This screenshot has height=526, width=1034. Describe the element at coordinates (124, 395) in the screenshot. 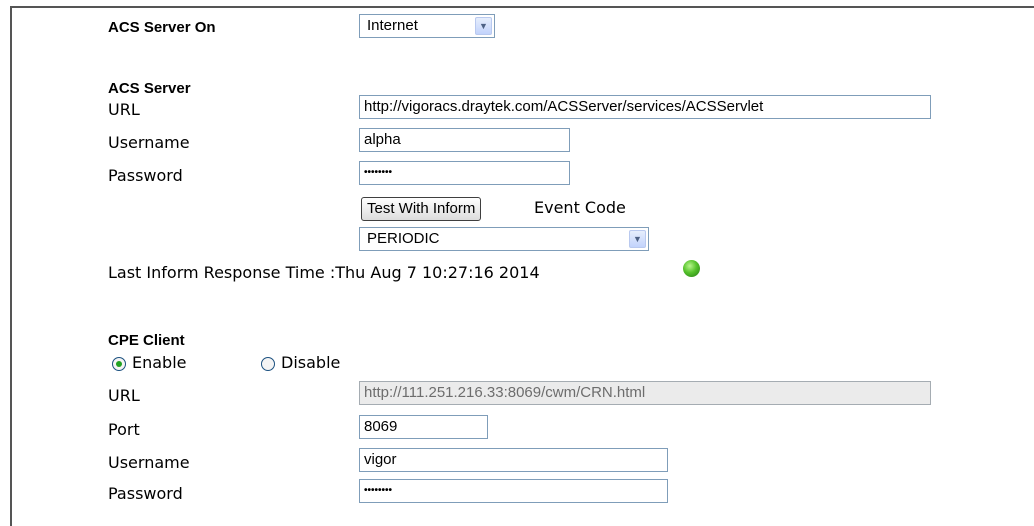

I see `cpe-url-label: URL` at that location.